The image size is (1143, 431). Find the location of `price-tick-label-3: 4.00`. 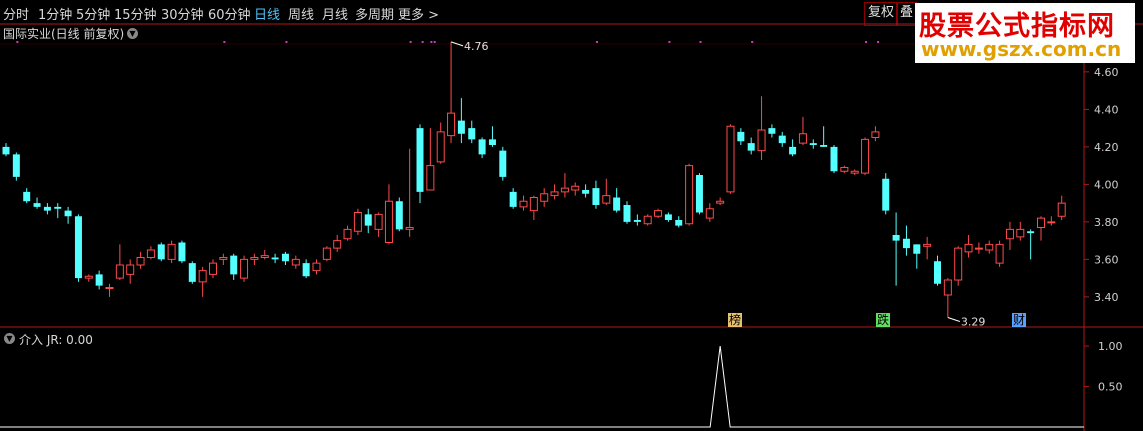

price-tick-label-3: 4.00 is located at coordinates (1106, 184).